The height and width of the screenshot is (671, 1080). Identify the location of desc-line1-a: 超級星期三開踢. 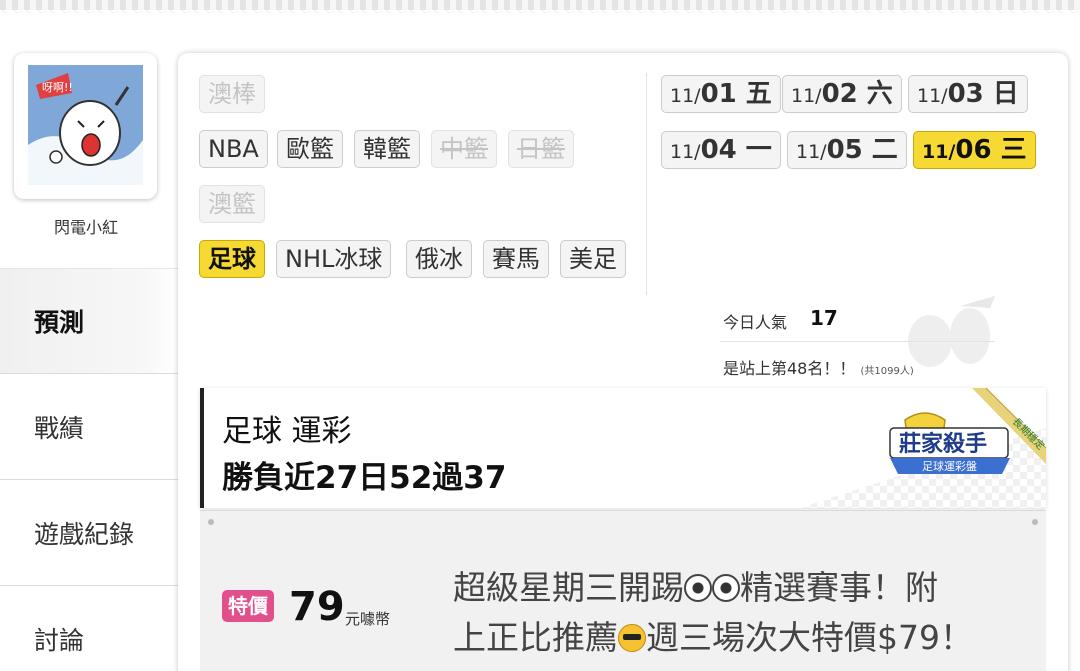
(568, 587).